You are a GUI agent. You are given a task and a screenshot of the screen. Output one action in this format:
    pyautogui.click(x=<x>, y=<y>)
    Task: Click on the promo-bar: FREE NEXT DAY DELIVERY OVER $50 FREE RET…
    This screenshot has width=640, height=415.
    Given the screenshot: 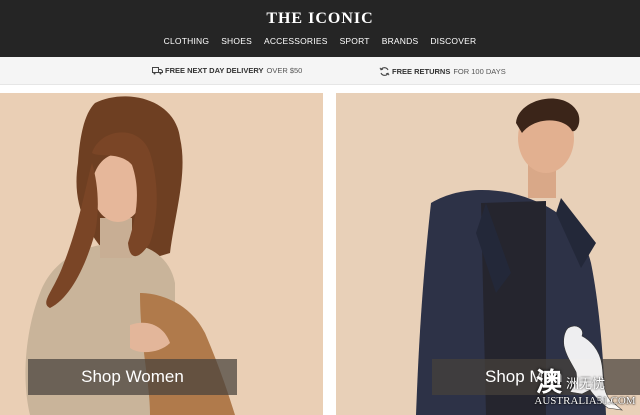 What is the action you would take?
    pyautogui.click(x=320, y=71)
    